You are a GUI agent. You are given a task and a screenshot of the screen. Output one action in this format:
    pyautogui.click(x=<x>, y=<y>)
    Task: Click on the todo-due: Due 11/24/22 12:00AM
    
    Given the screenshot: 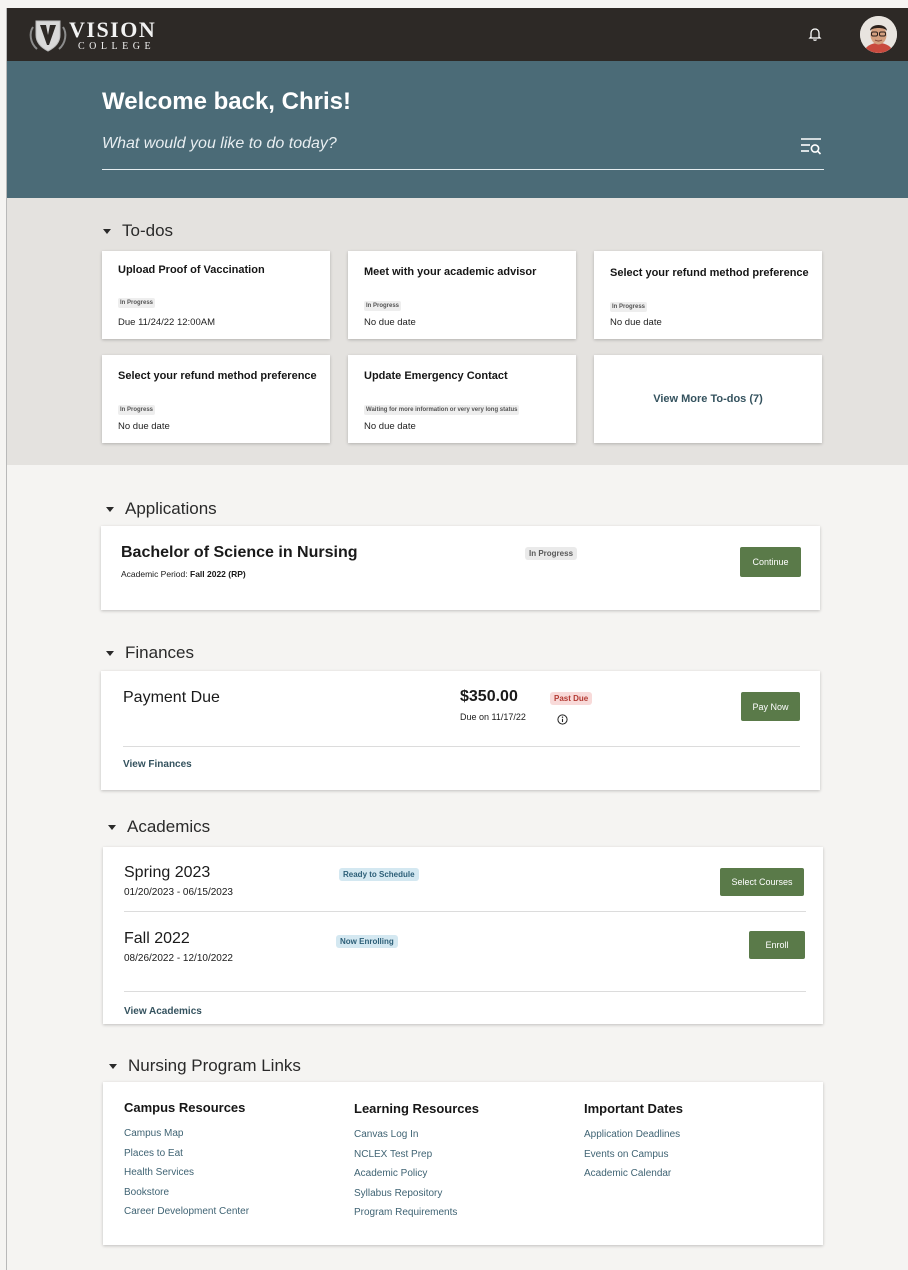 What is the action you would take?
    pyautogui.click(x=167, y=322)
    